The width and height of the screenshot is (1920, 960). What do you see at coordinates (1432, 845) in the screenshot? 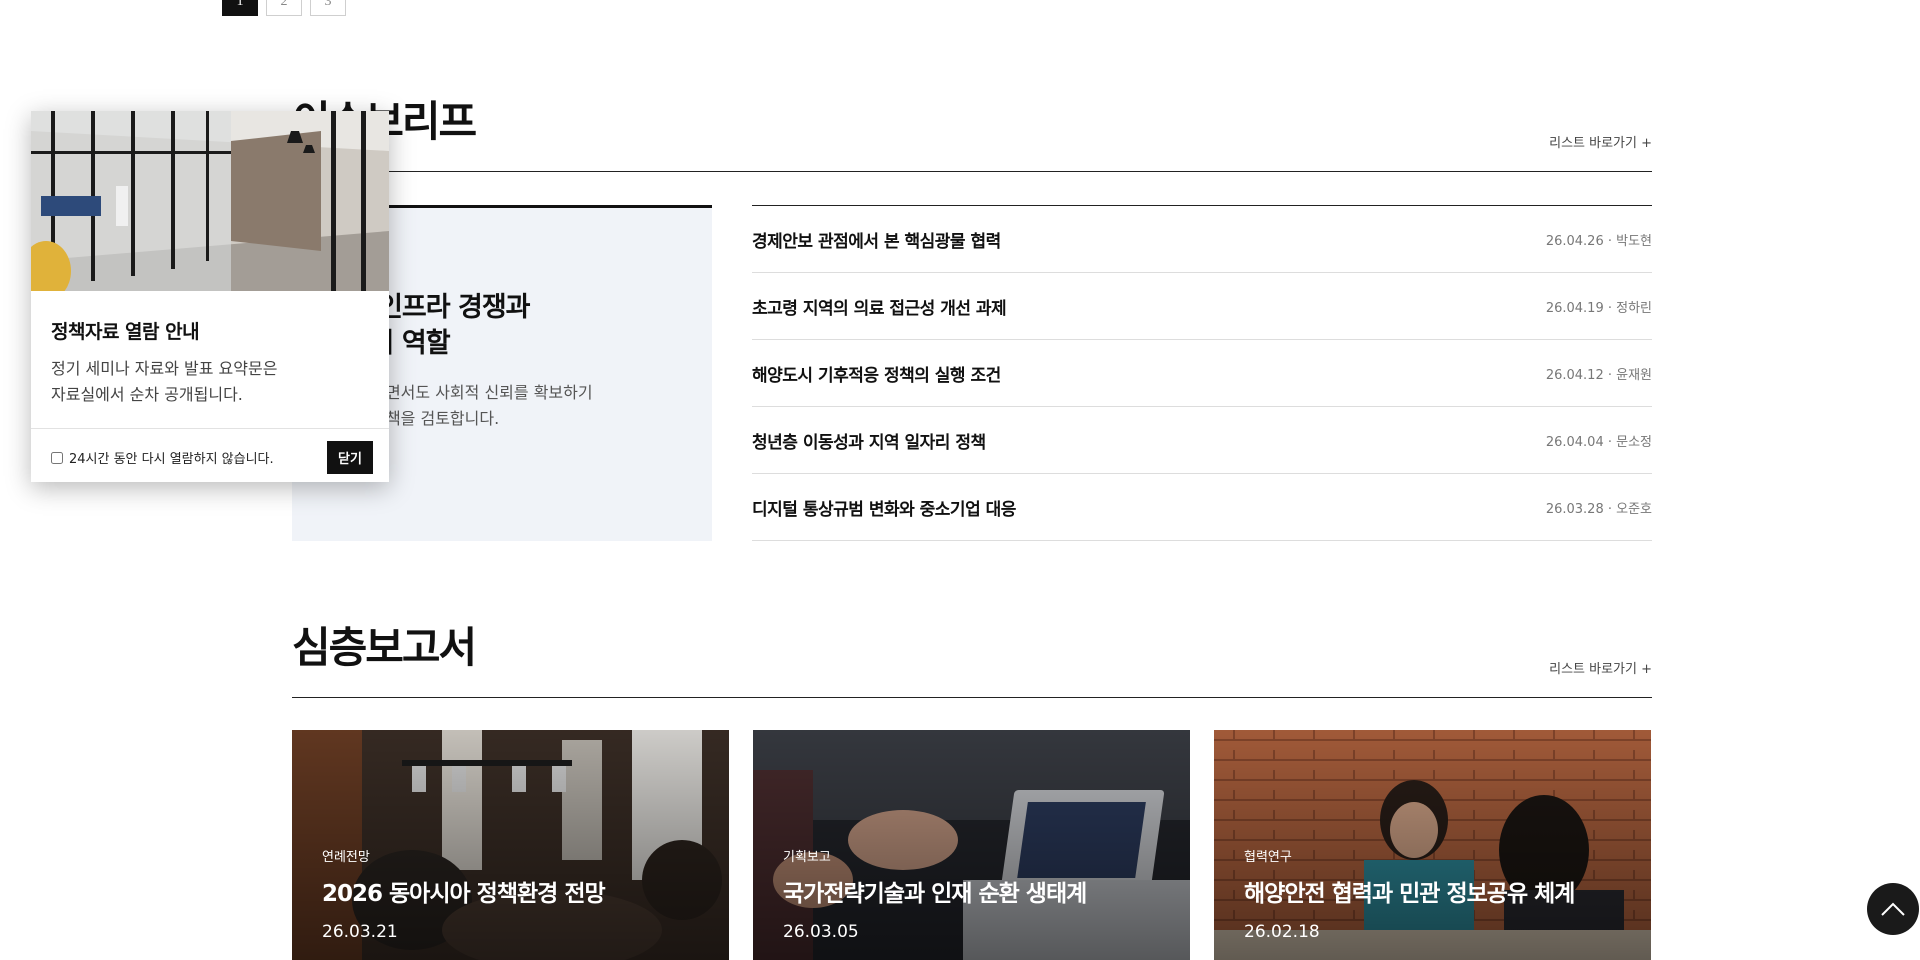
I see `report-card: 협력연구 해양안전 협력과 민관 정보공유 체계 26.02.18` at bounding box center [1432, 845].